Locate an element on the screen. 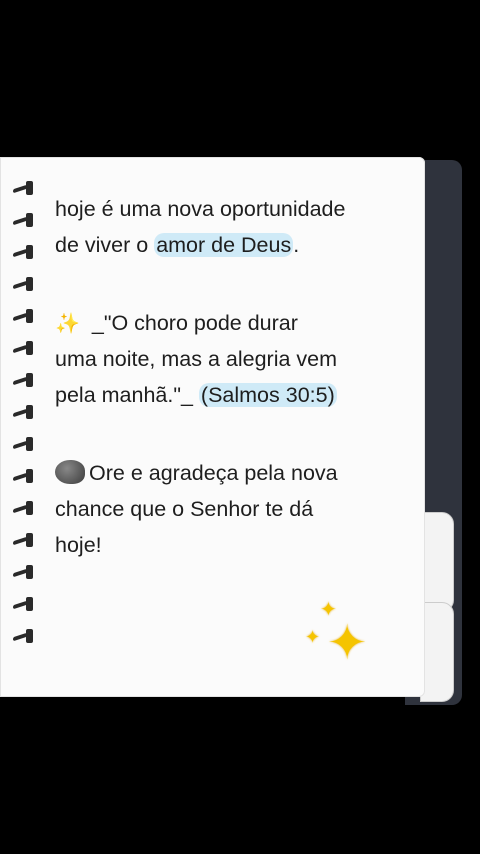 The width and height of the screenshot is (480, 854). sparkles-icon: ✦ ✦ ✦ is located at coordinates (336, 634).